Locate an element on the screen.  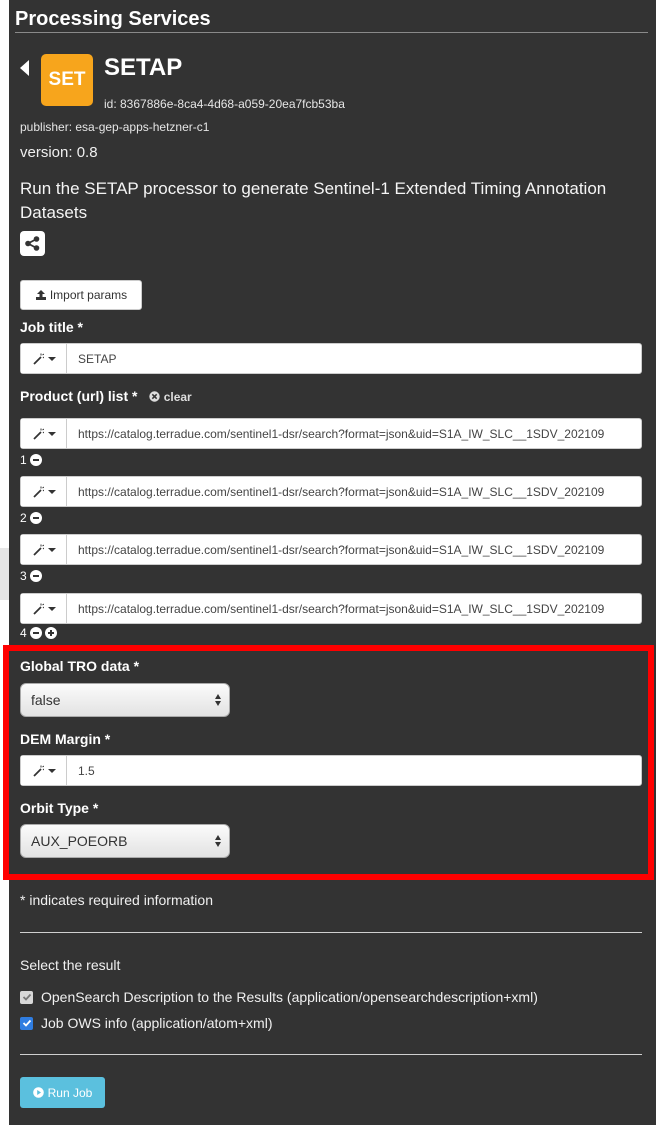
orbit-type-label: Orbit Type * is located at coordinates (59, 808).